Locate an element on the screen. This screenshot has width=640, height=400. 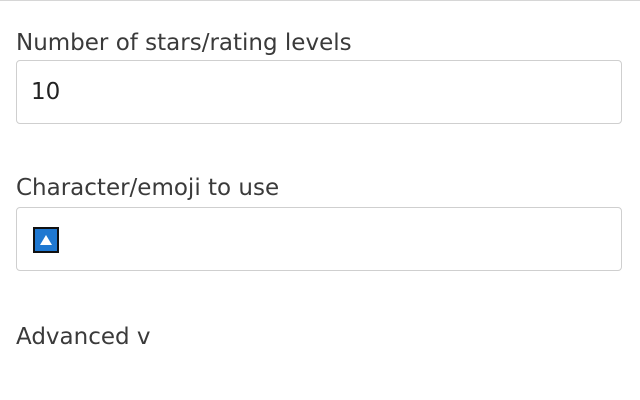
advanced-toggle: Advanced v is located at coordinates (83, 337).